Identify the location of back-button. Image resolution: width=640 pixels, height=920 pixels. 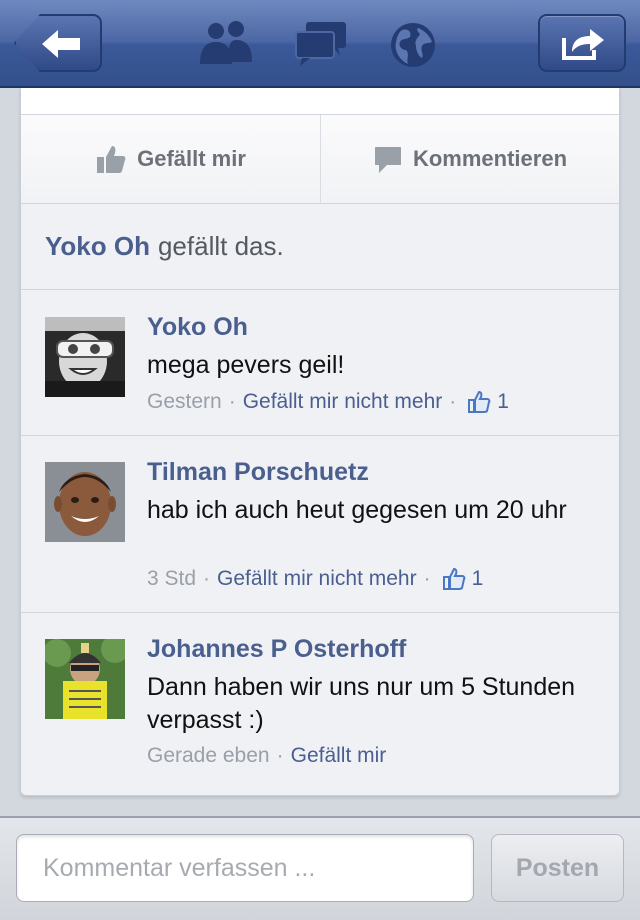
(58, 43).